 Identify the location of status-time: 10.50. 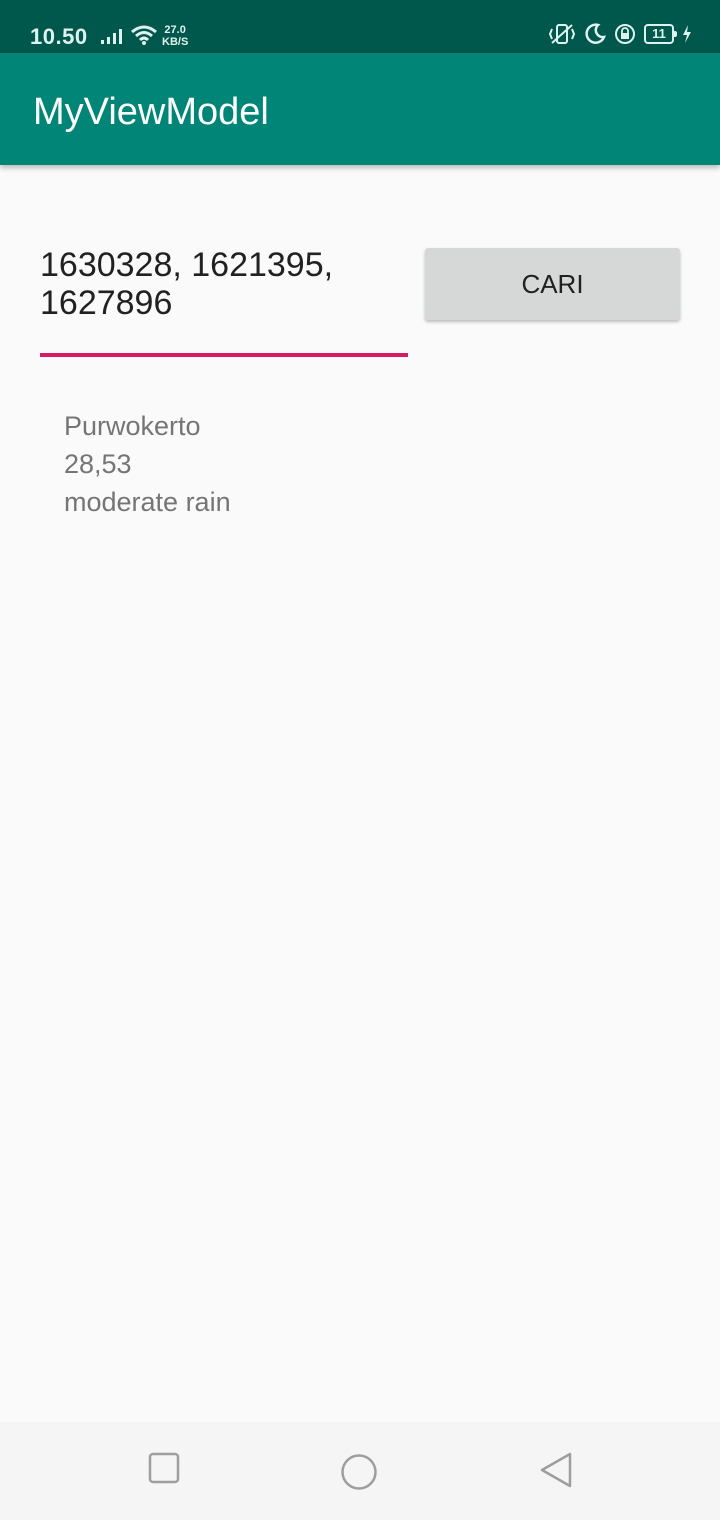
(59, 36).